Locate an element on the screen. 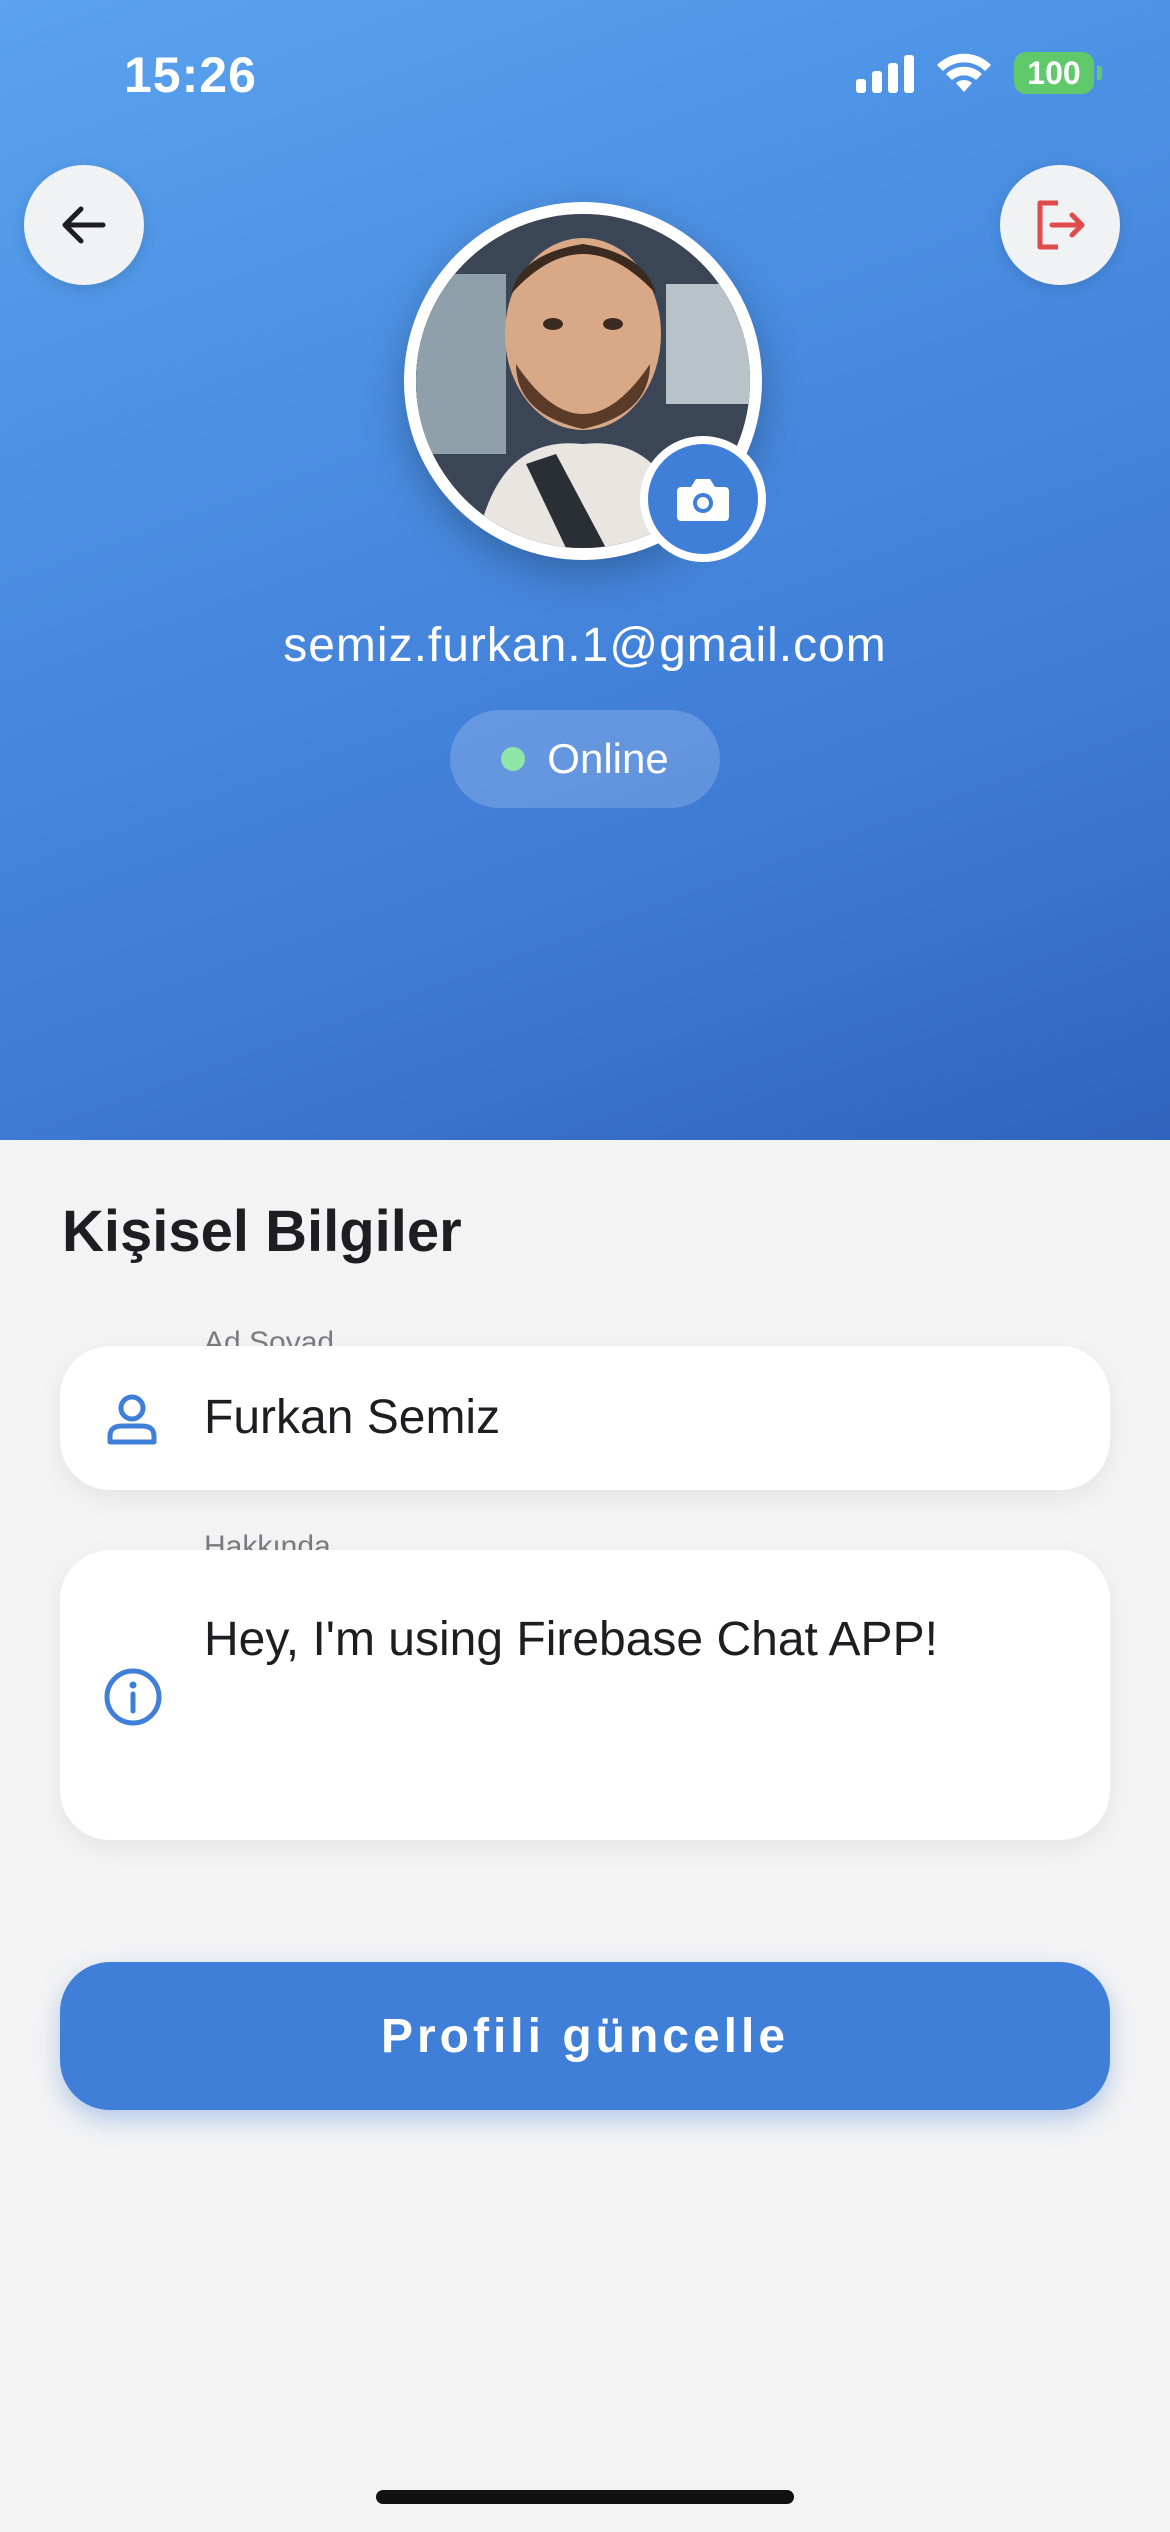 The width and height of the screenshot is (1170, 2532). profile-email: semiz.furkan.1@gmail.com is located at coordinates (585, 645).